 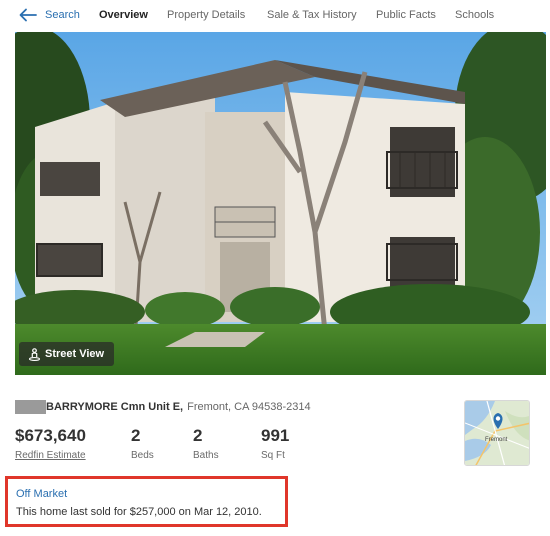 I want to click on back-to-search-button: Search, so click(x=49, y=15).